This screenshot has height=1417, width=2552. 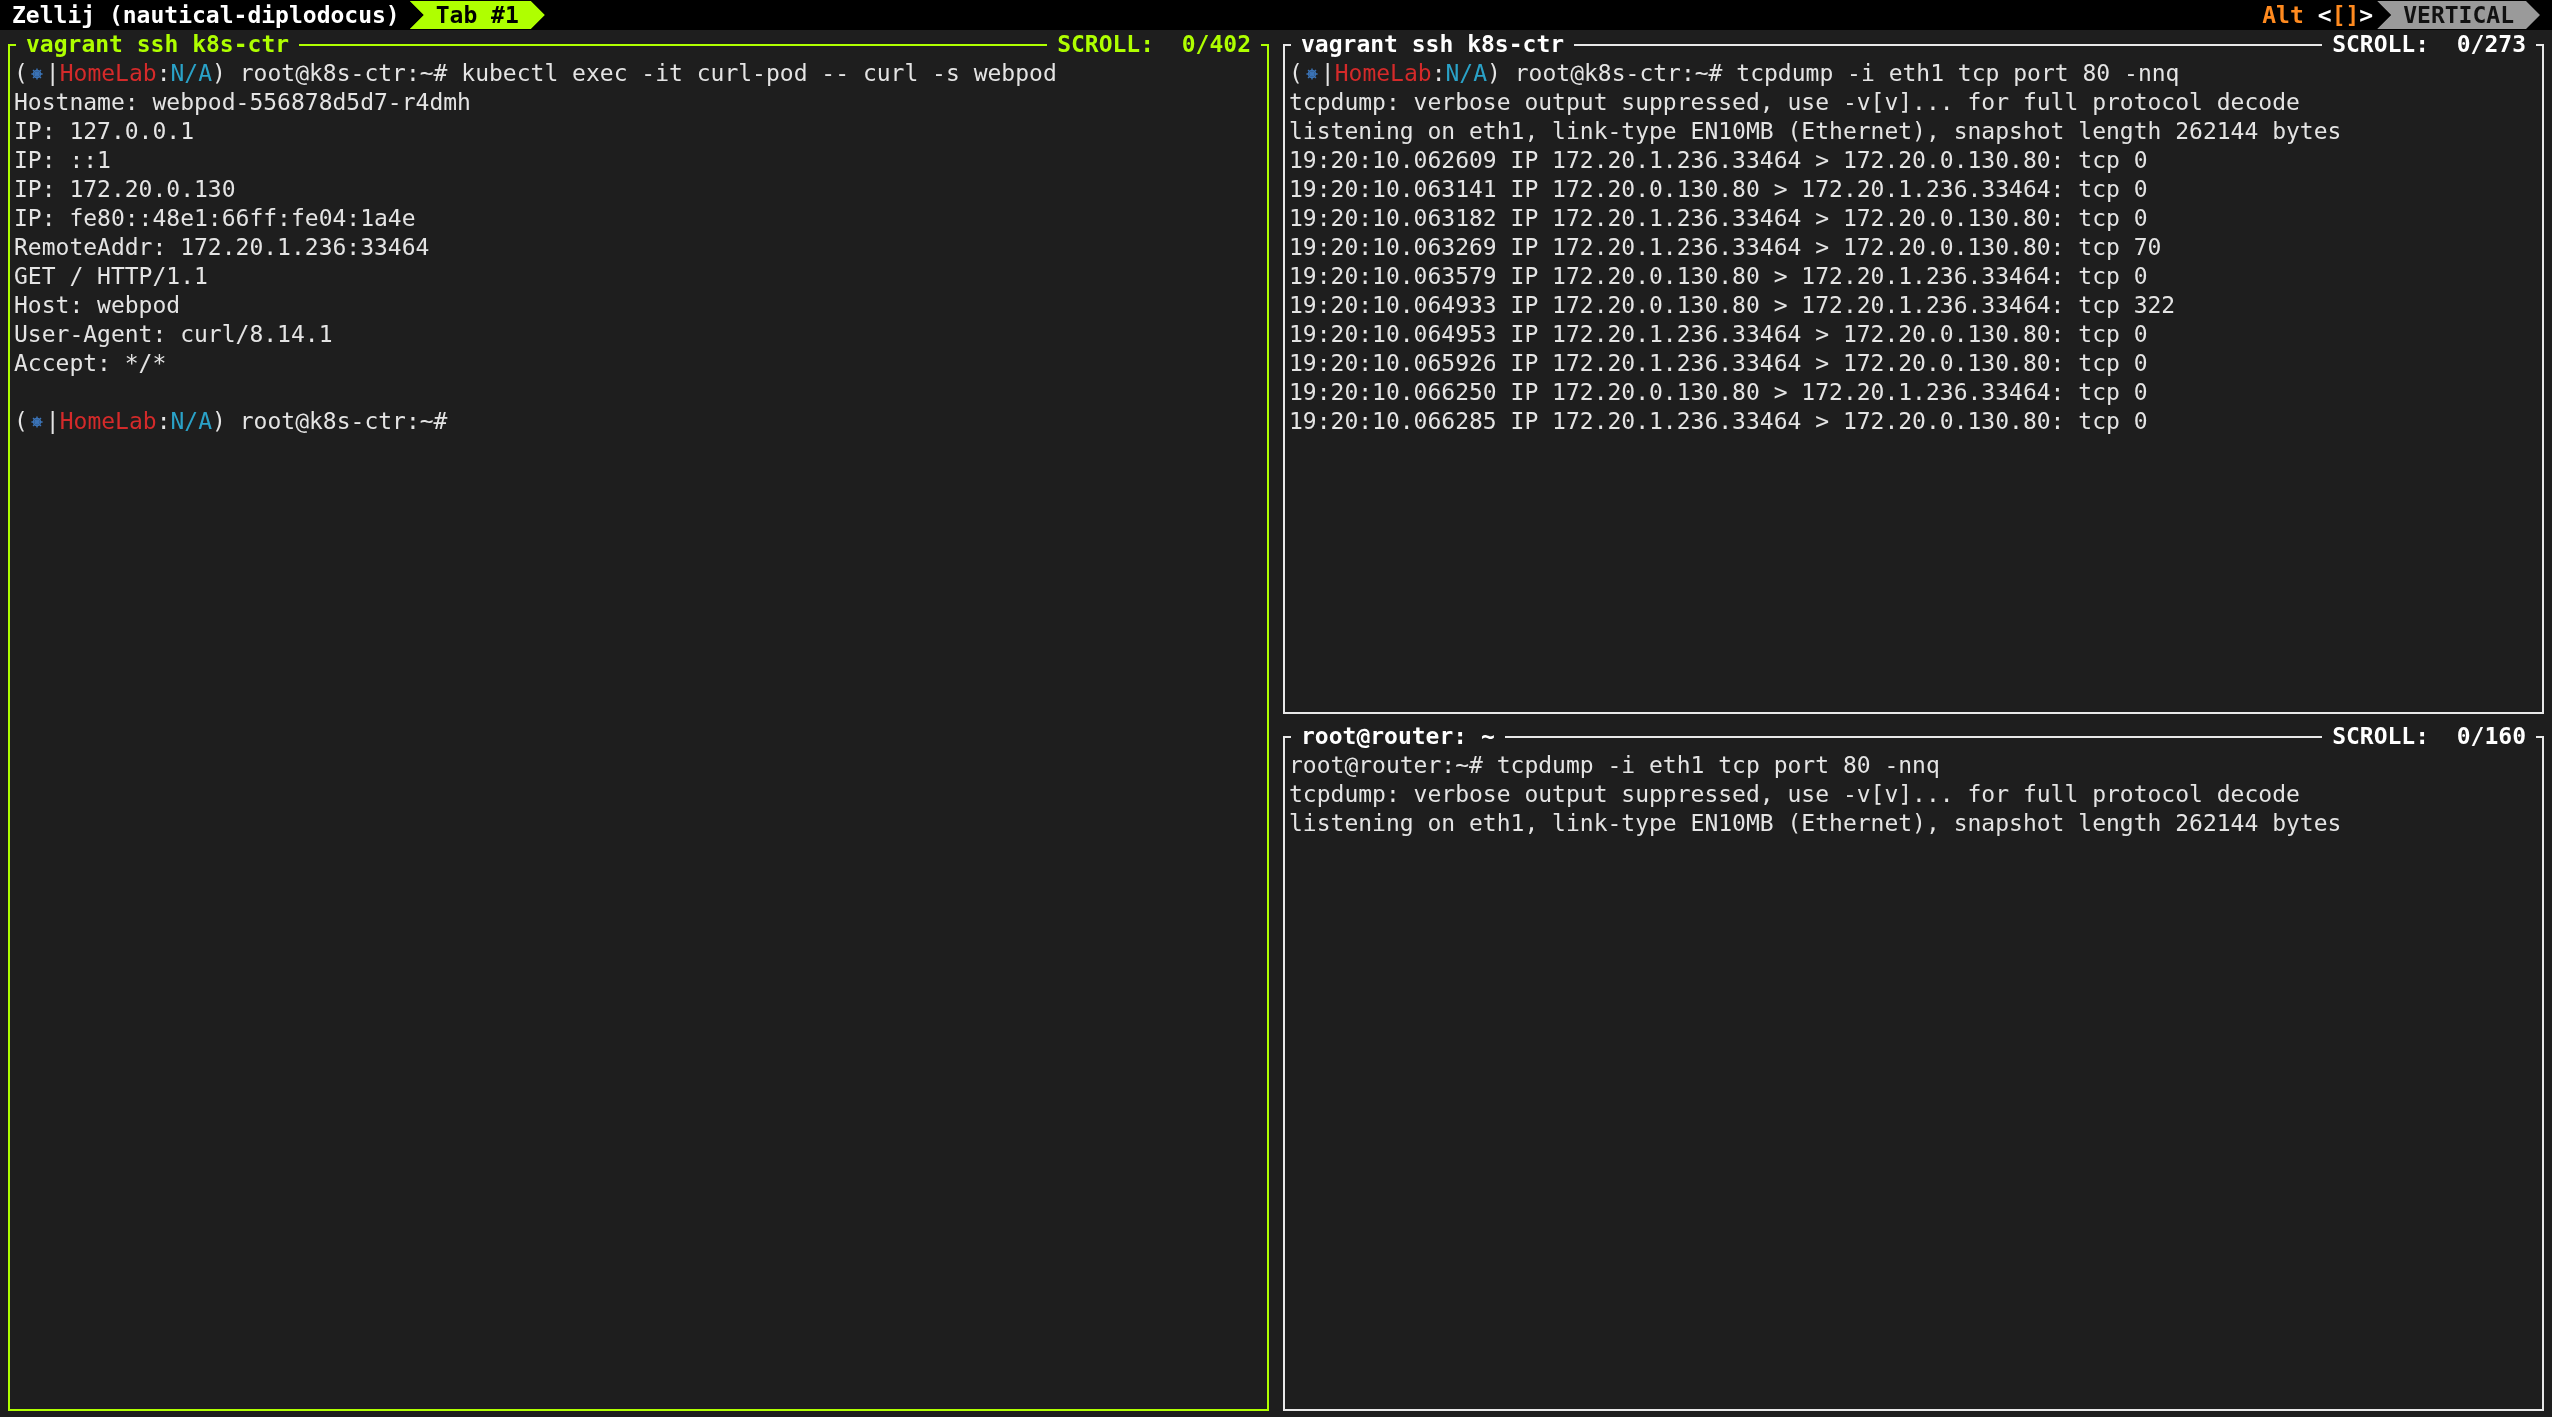 What do you see at coordinates (97, 305) in the screenshot?
I see `output-line: Host: webpod` at bounding box center [97, 305].